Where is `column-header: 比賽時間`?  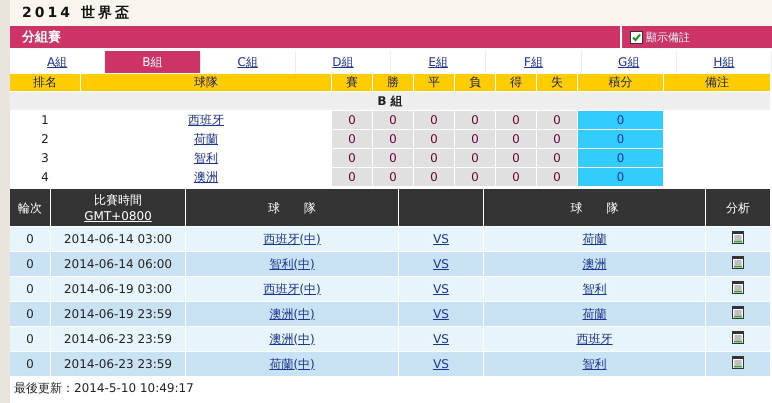 column-header: 比賽時間 is located at coordinates (118, 199).